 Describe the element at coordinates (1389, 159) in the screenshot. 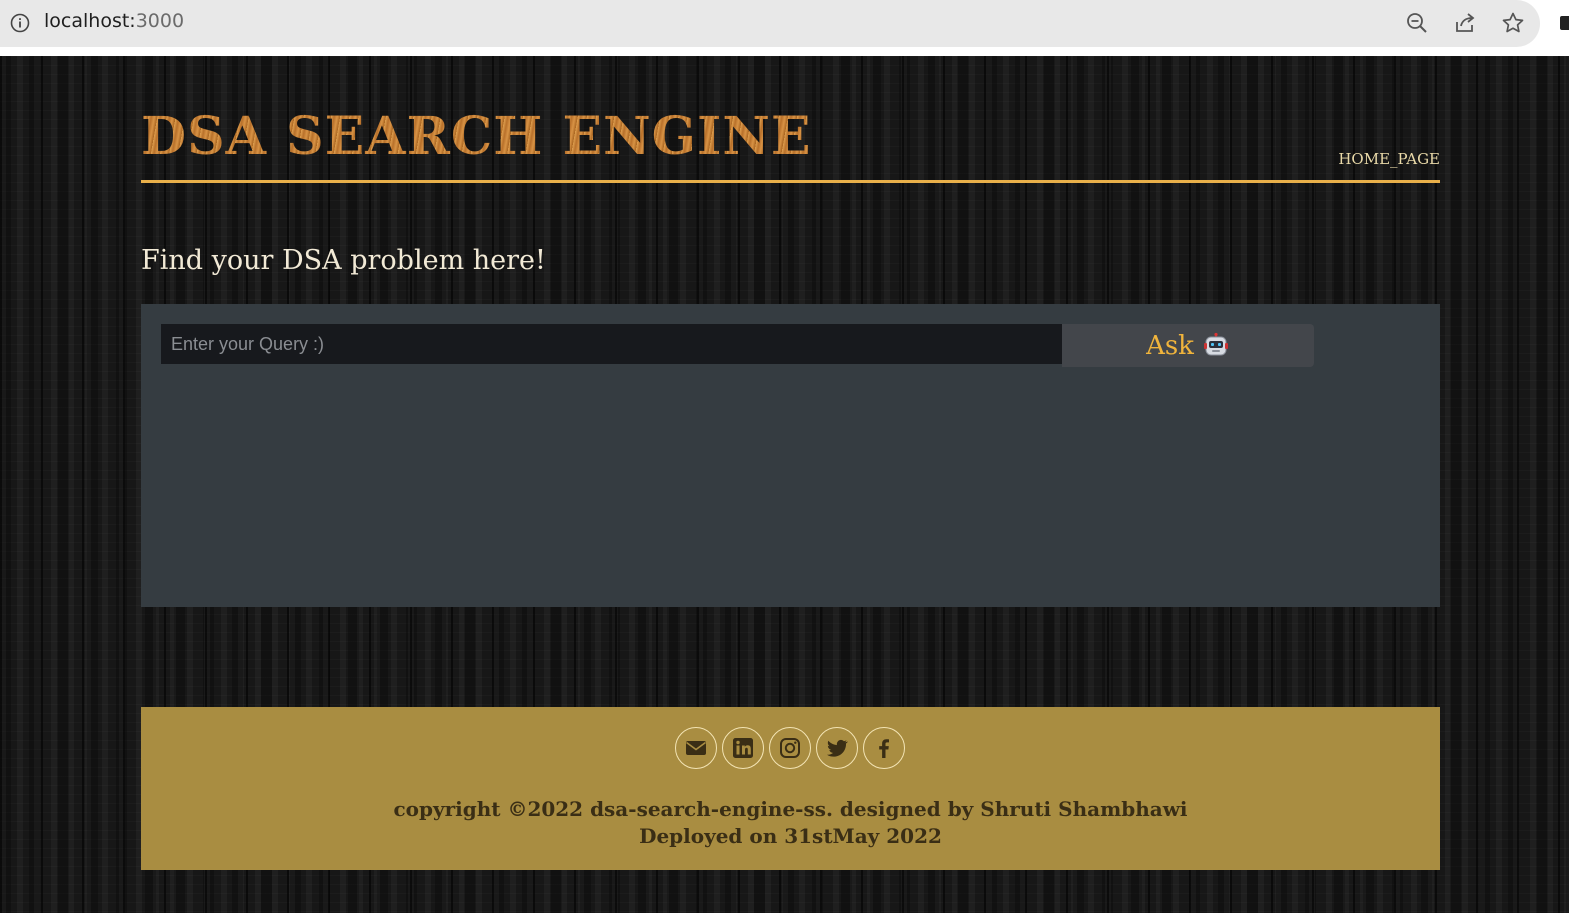

I see `home-page-link: HOME_PAGE` at that location.